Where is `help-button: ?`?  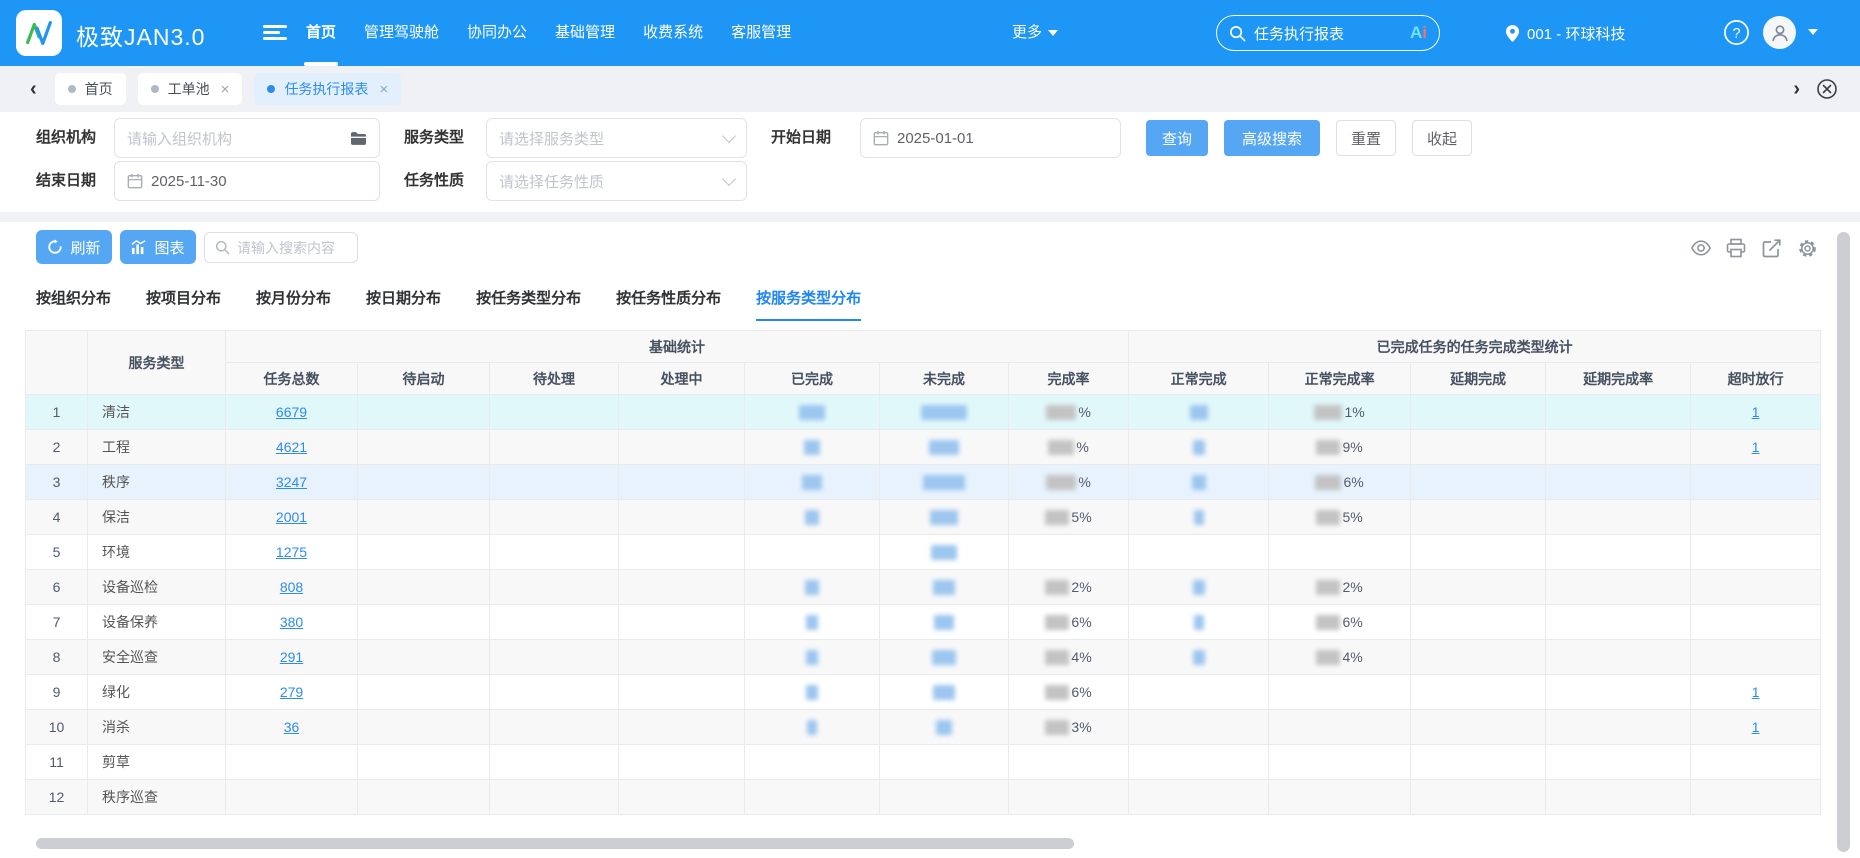
help-button: ? is located at coordinates (1736, 32).